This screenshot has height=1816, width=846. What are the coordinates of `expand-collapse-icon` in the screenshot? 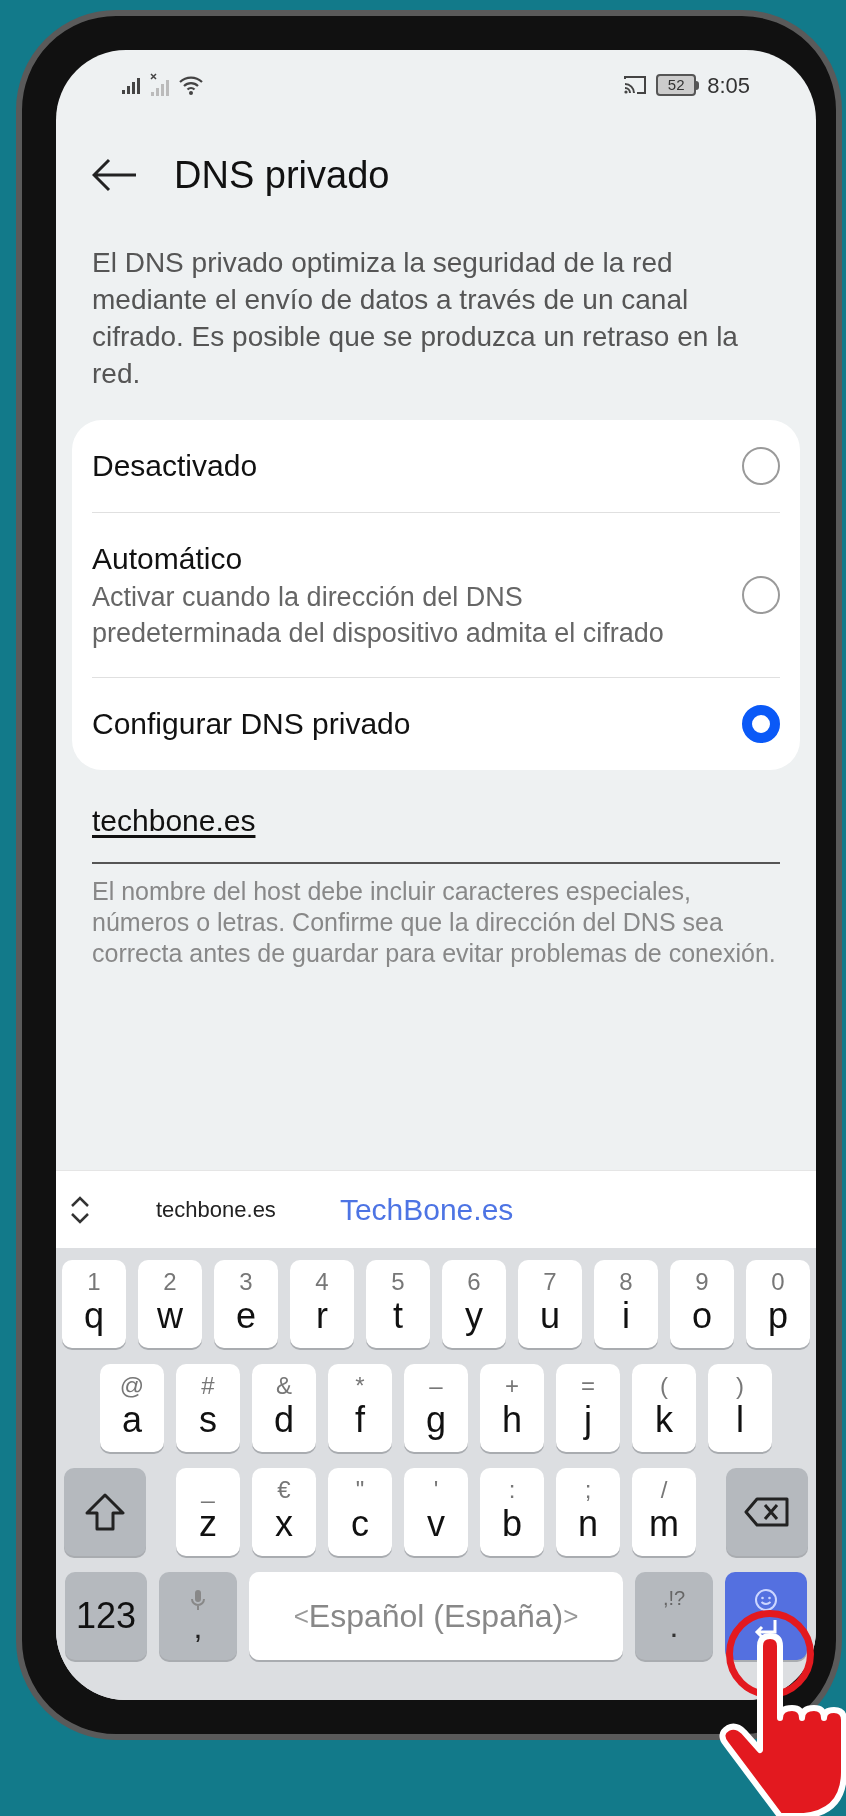 It's located at (80, 1209).